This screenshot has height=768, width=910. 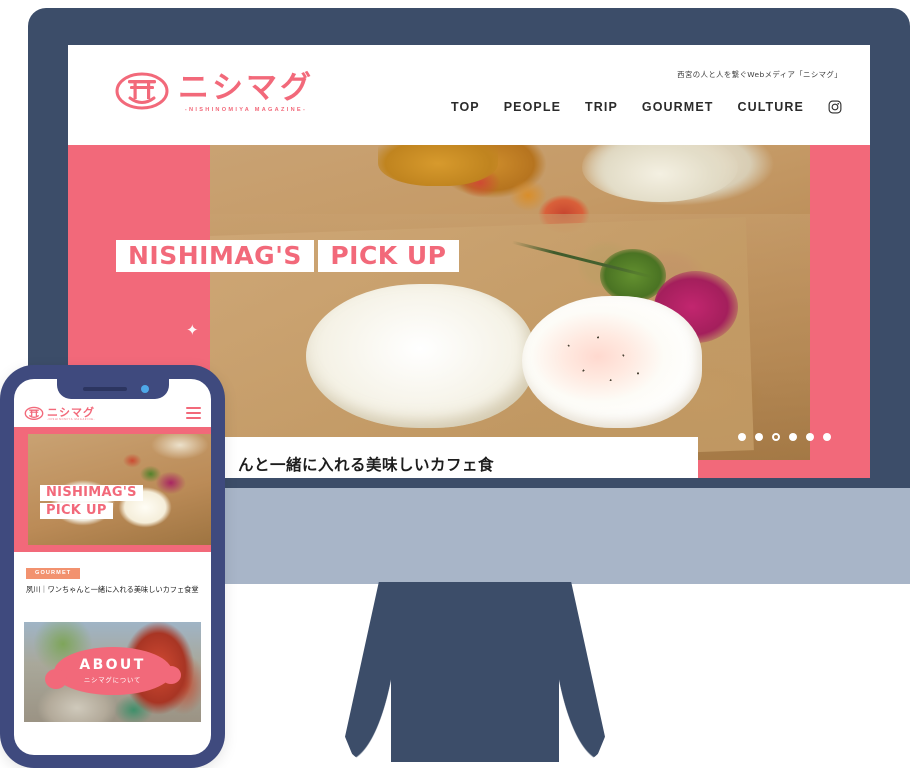 What do you see at coordinates (112, 665) in the screenshot?
I see `about-title-en: ABOUT` at bounding box center [112, 665].